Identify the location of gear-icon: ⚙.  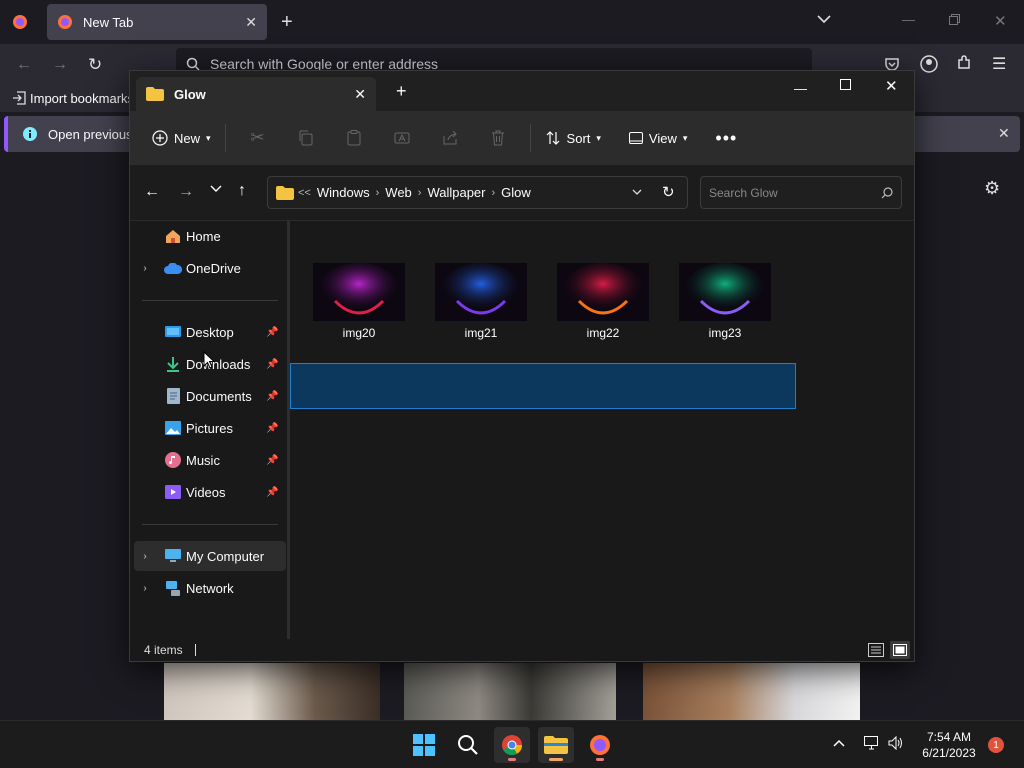
(992, 188).